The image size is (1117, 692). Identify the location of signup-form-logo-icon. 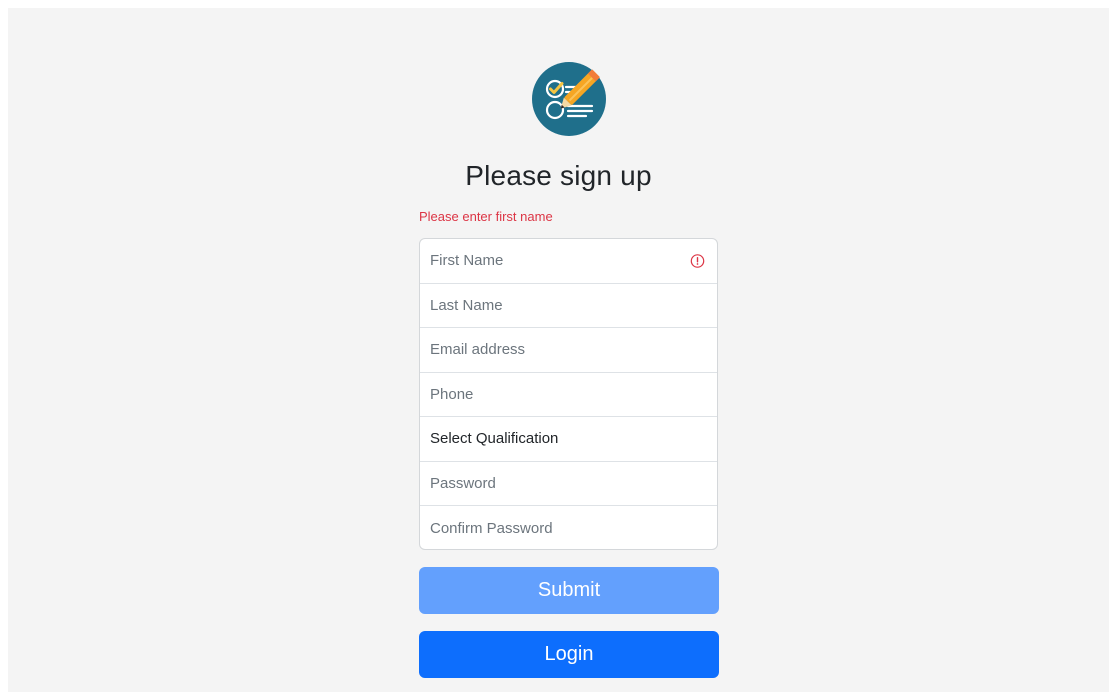
(569, 99).